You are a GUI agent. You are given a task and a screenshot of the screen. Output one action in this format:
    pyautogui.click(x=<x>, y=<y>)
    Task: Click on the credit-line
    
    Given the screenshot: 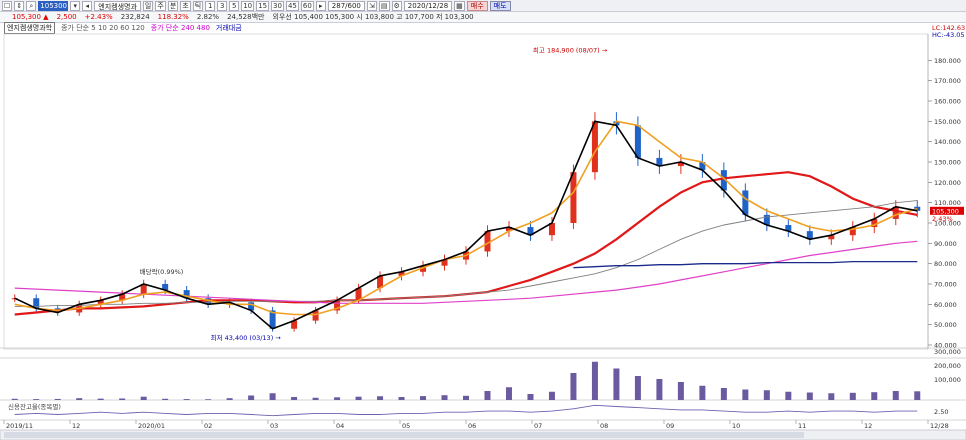 What is the action you would take?
    pyautogui.click(x=466, y=410)
    